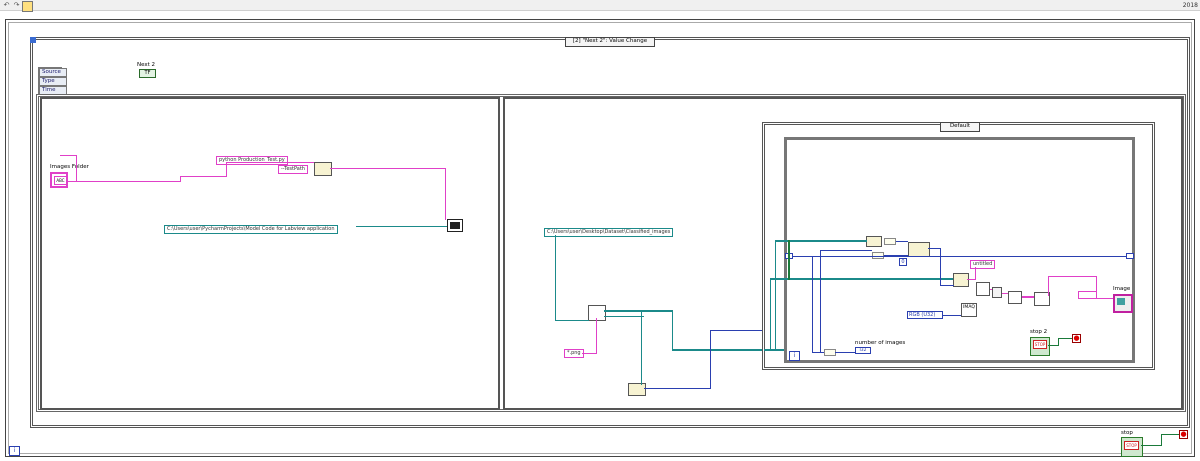  I want to click on stop2-button-text: STOP, so click(1040, 344).